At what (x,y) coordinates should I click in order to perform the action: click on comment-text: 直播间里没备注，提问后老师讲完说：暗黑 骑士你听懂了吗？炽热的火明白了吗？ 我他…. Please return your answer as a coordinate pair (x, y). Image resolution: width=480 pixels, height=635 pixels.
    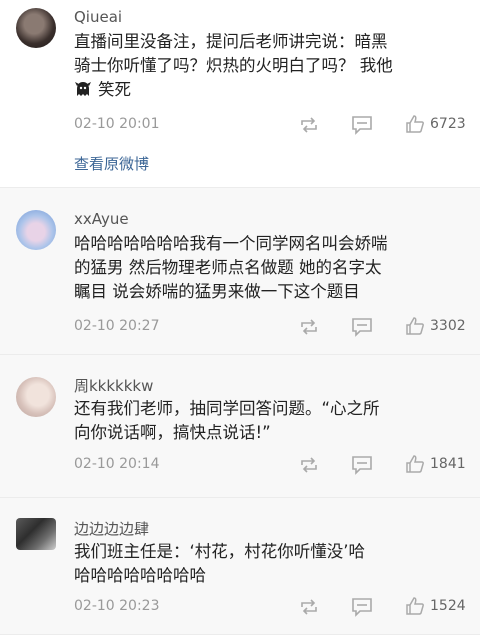
    Looking at the image, I should click on (268, 66).